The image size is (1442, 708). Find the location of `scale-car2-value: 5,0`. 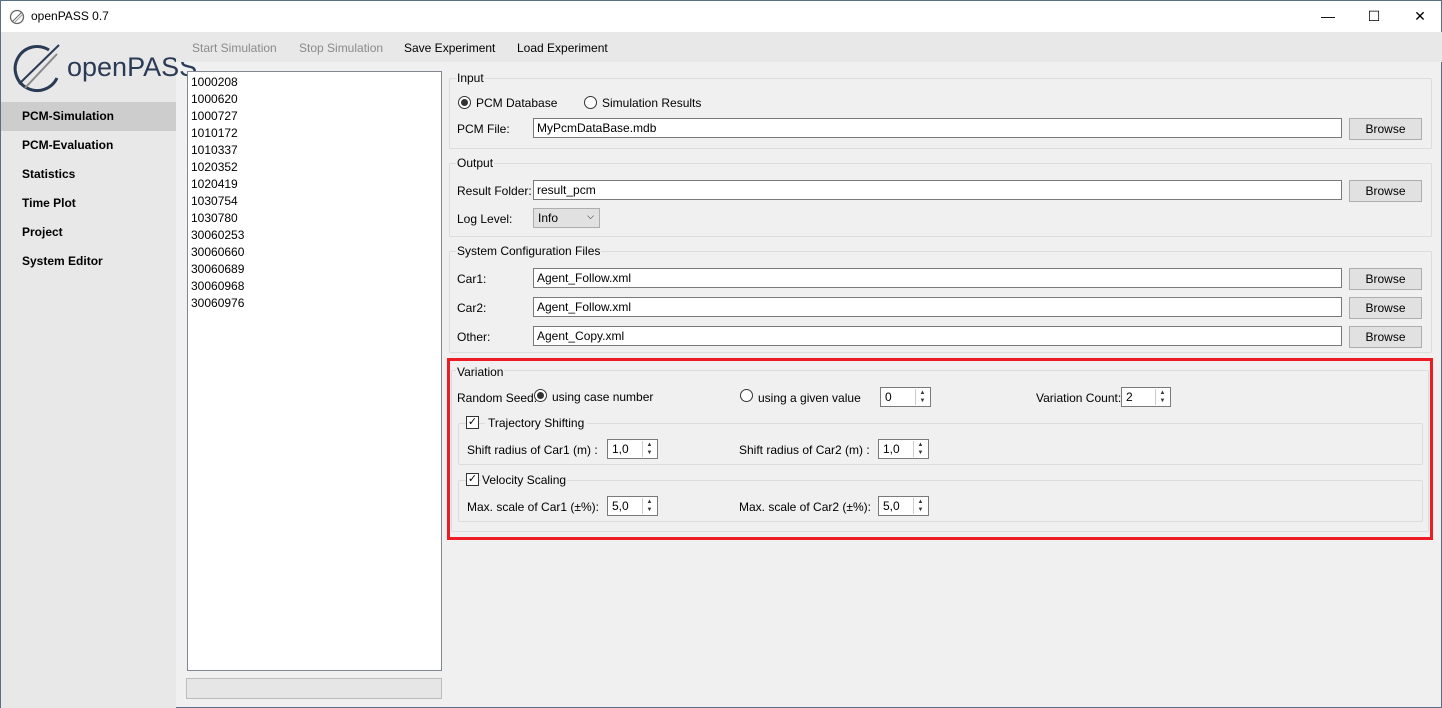

scale-car2-value: 5,0 is located at coordinates (891, 506).